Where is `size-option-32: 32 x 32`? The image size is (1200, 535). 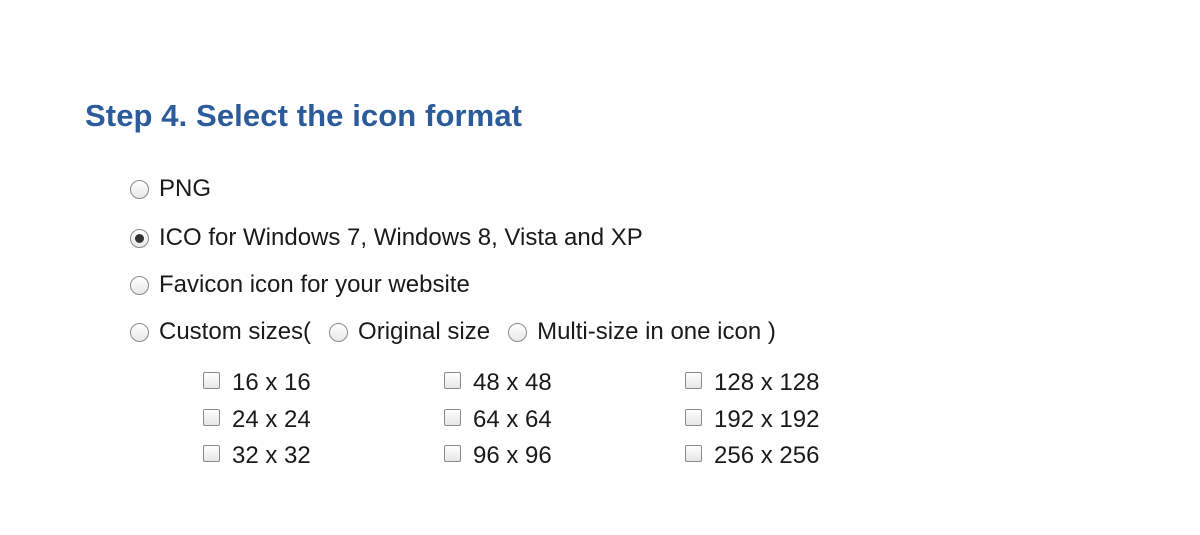 size-option-32: 32 x 32 is located at coordinates (257, 456).